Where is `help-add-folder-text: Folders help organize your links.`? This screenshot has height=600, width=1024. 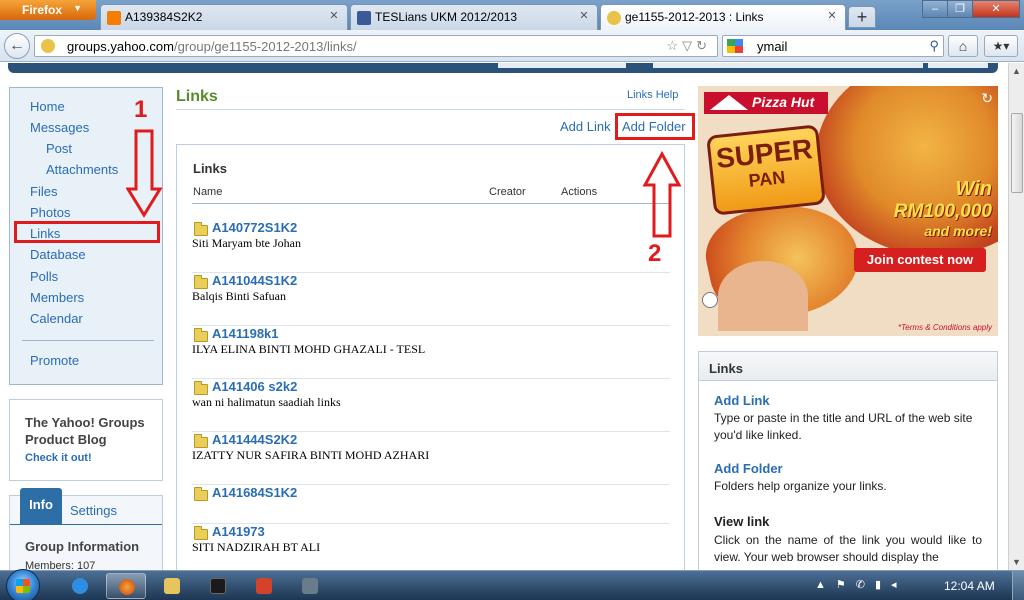 help-add-folder-text: Folders help organize your links. is located at coordinates (800, 486).